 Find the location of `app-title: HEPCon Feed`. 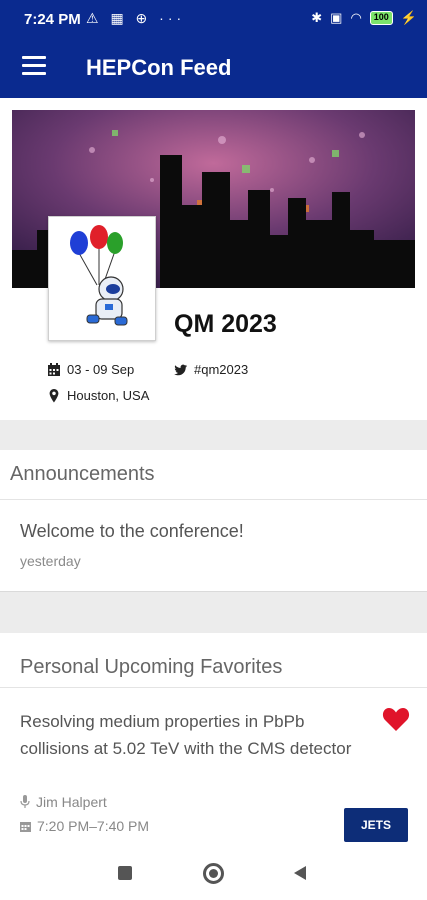

app-title: HEPCon Feed is located at coordinates (159, 67).